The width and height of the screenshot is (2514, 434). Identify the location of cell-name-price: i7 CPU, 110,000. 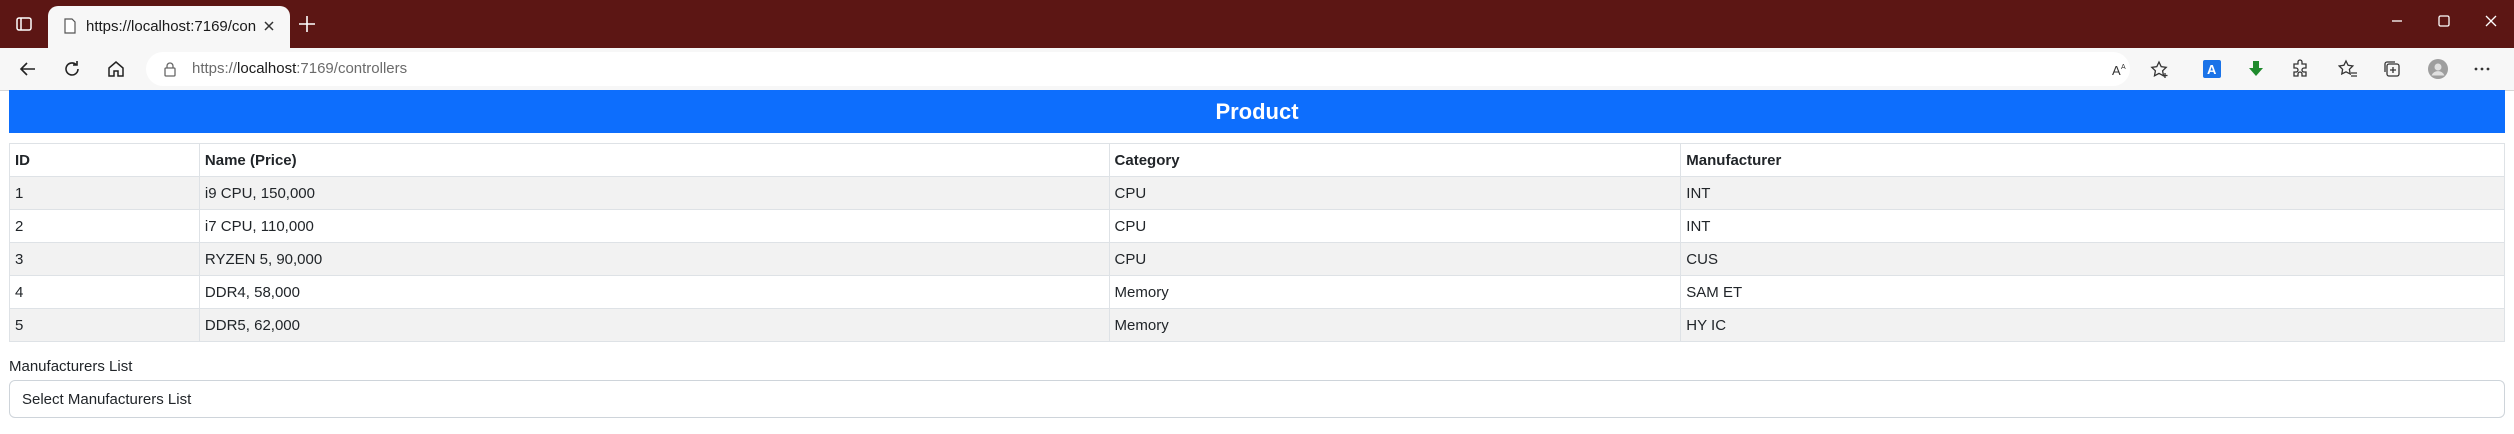
(654, 226).